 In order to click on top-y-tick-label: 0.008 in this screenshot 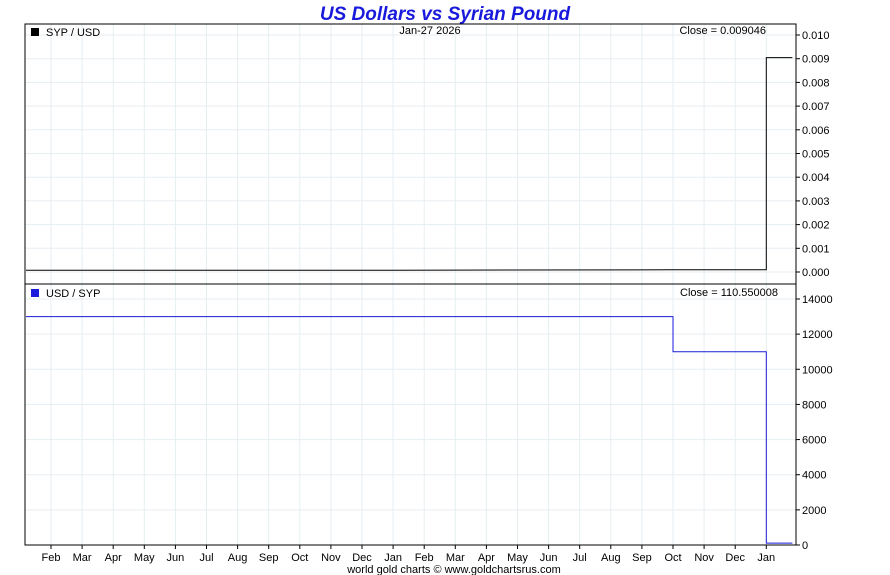, I will do `click(816, 83)`.